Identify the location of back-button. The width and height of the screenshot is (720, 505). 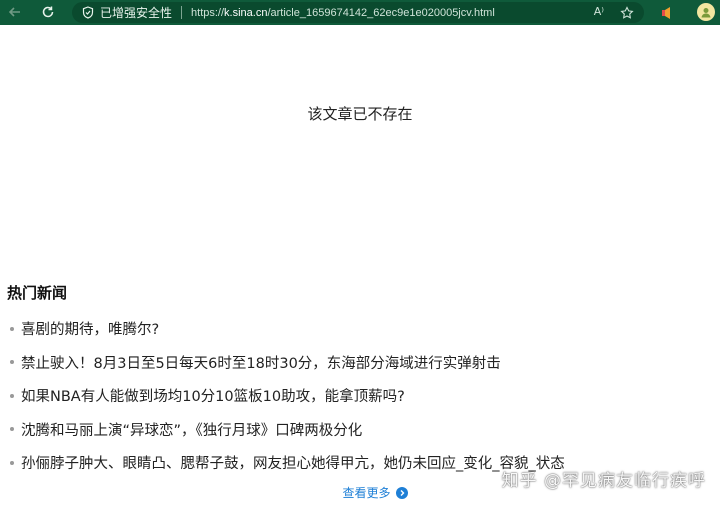
(15, 12).